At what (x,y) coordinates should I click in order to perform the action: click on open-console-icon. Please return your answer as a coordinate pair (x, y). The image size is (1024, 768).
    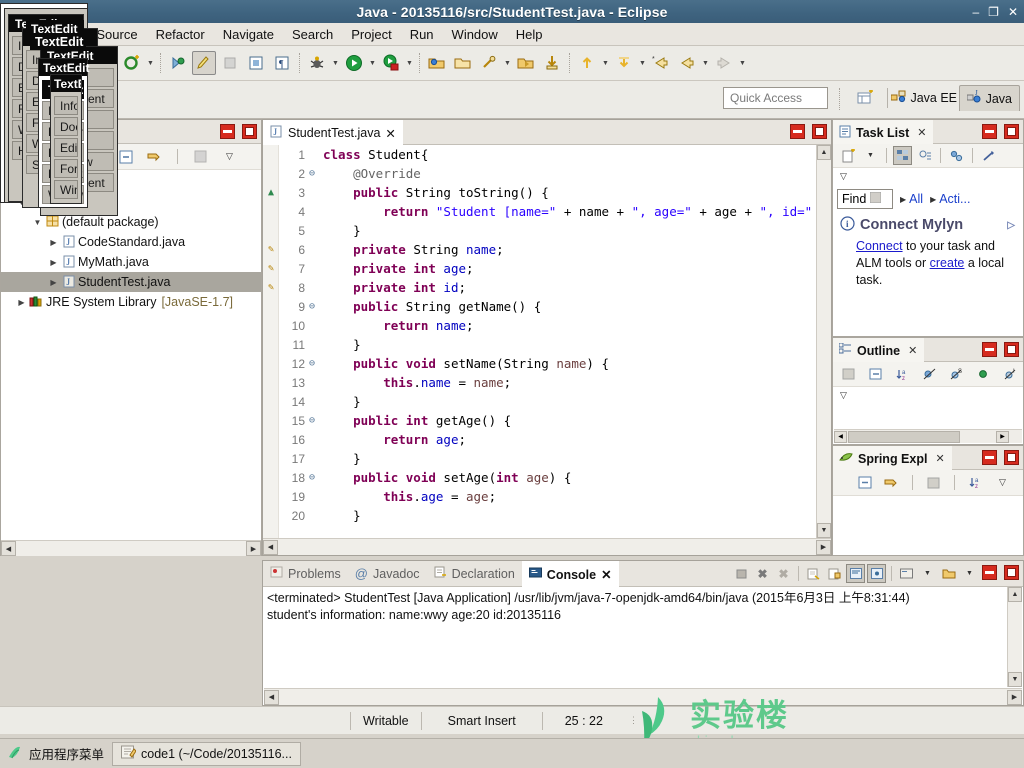
    Looking at the image, I should click on (948, 573).